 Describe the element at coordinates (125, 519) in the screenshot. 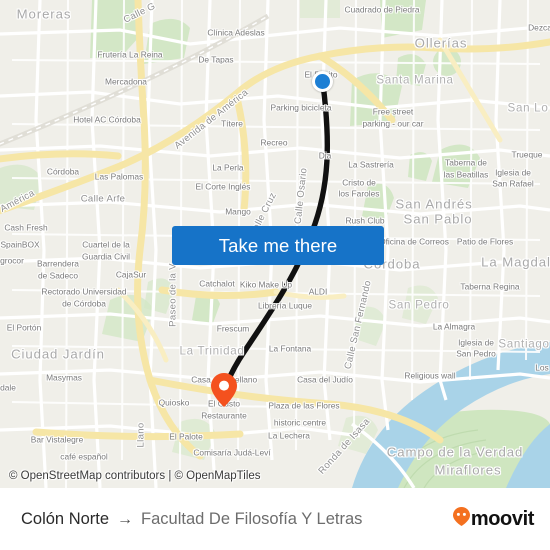

I see `arrow-right-icon: →` at that location.